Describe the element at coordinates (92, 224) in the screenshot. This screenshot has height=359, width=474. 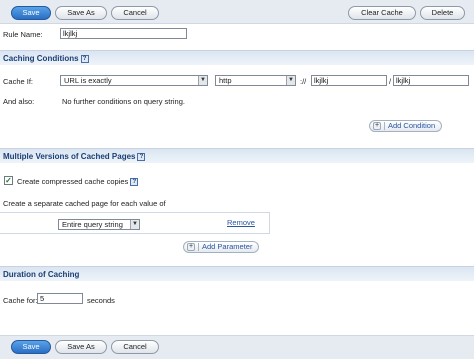
I see `query-select-value: Entire query string` at that location.